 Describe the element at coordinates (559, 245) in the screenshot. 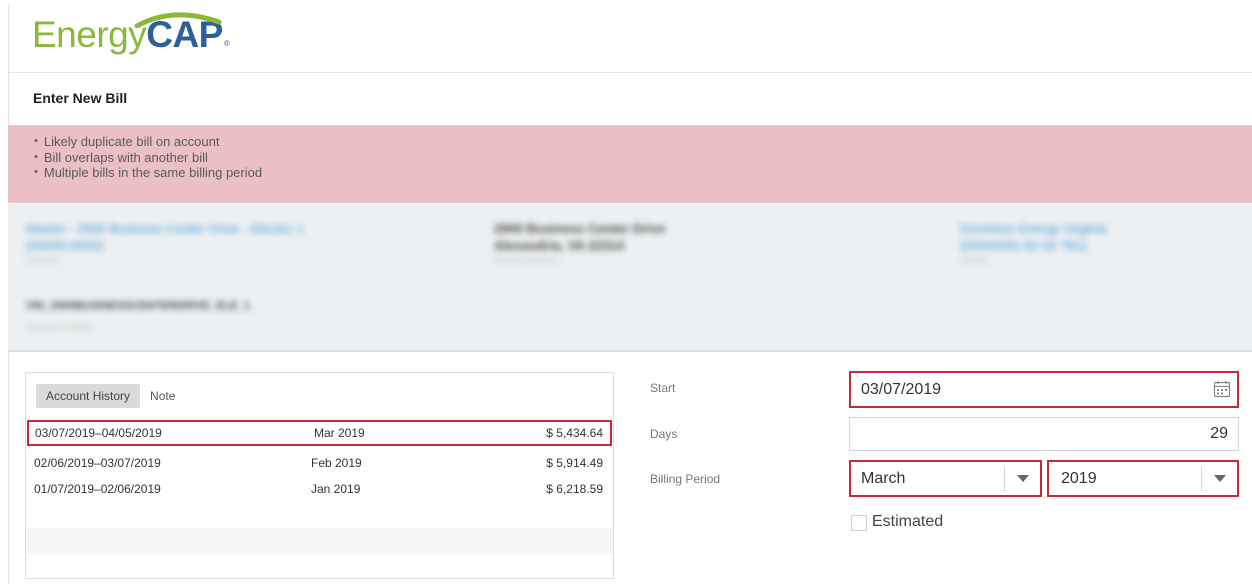

I see `address-line: Alexandria, VA 22314` at that location.